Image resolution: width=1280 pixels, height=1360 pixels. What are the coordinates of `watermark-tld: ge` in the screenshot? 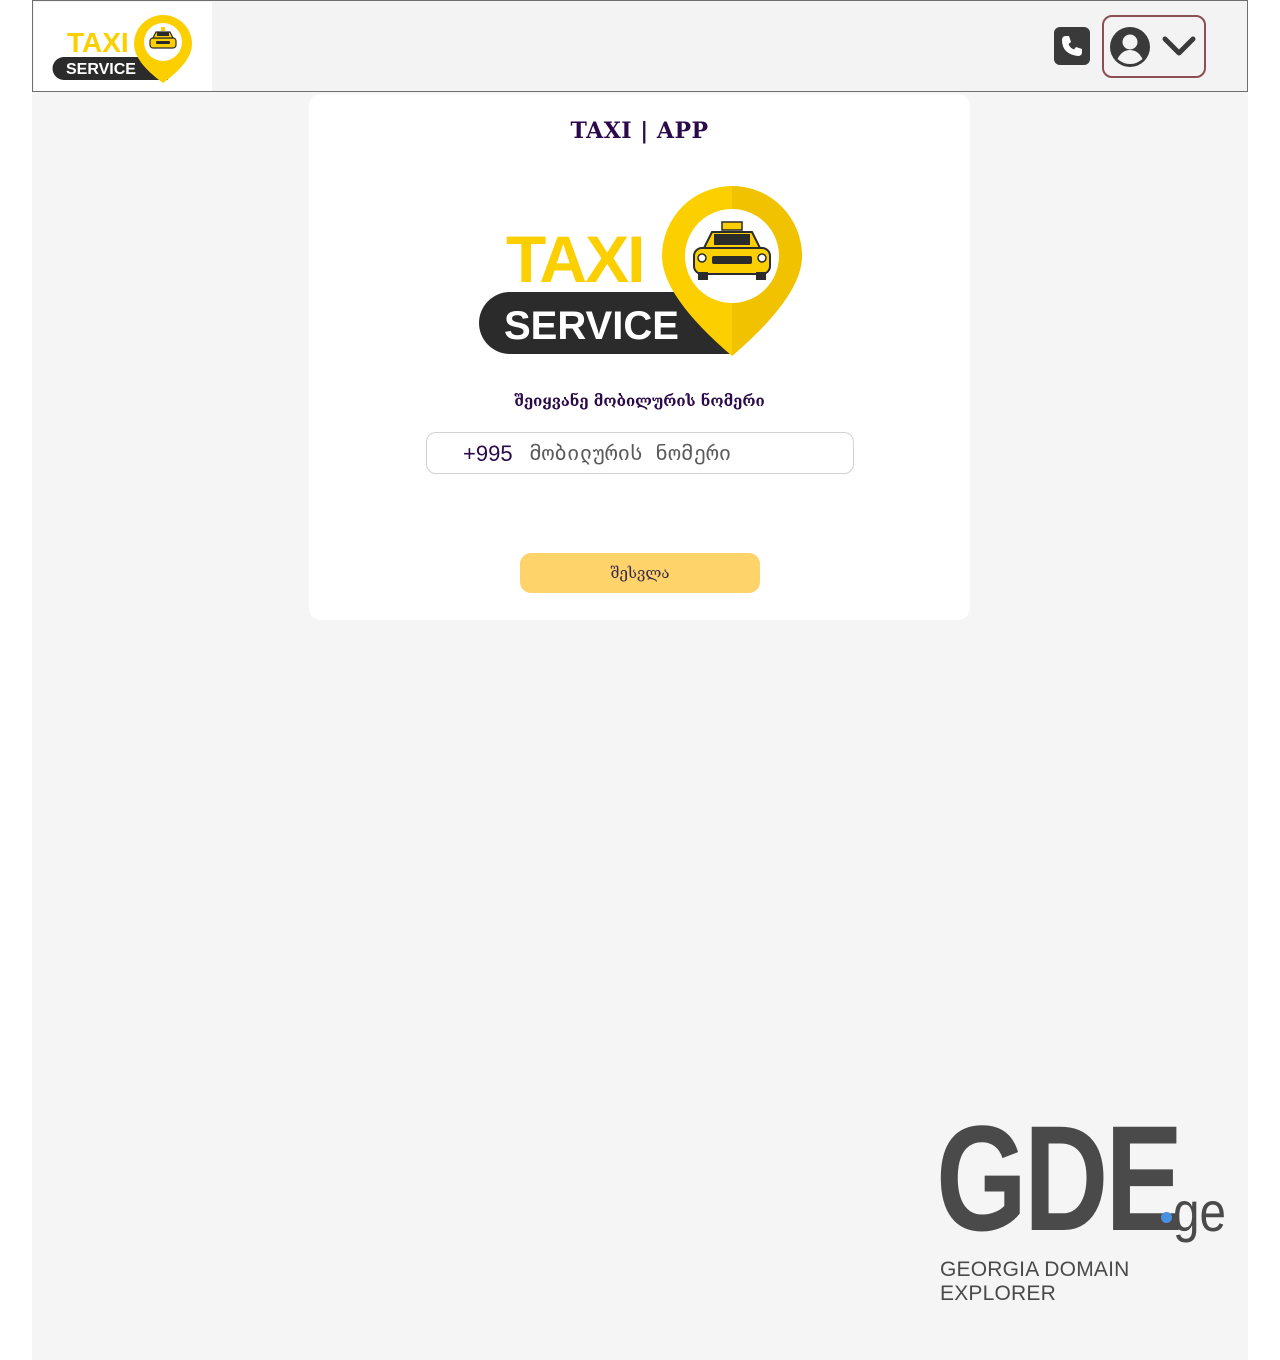 It's located at (1199, 1211).